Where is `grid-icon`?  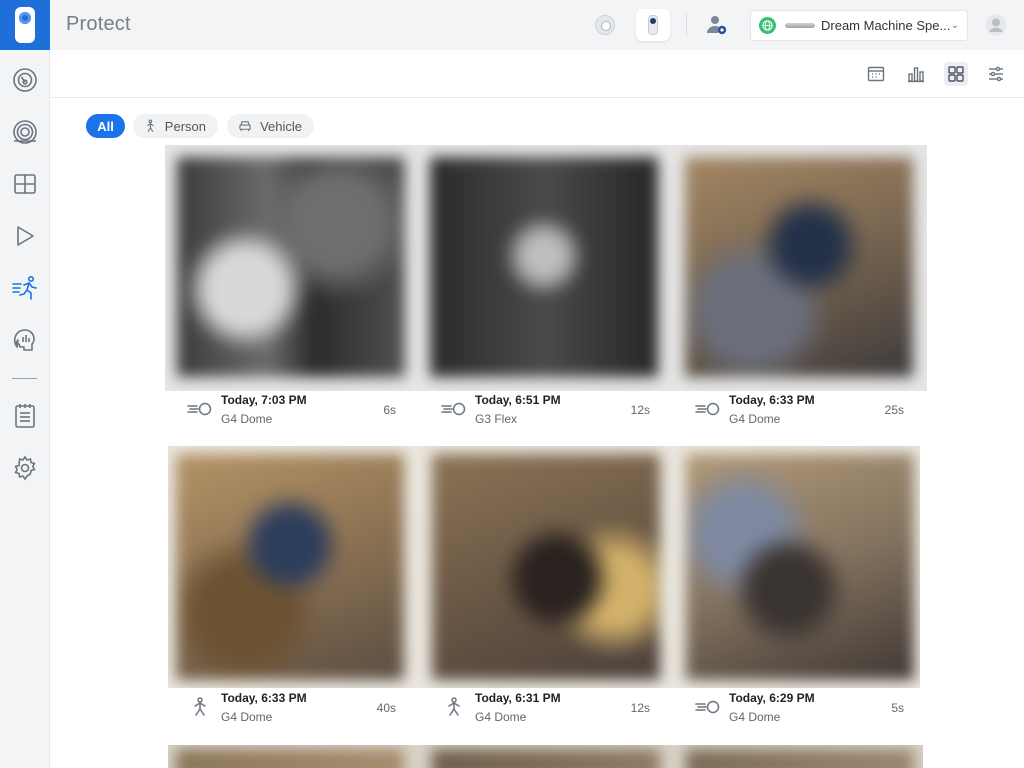 grid-icon is located at coordinates (25, 184).